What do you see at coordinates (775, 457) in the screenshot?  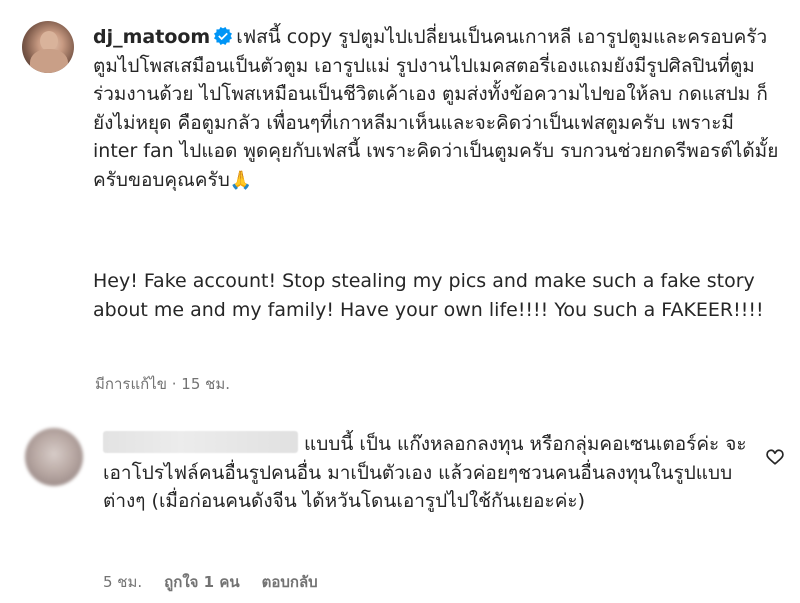 I see `heart-outline-icon` at bounding box center [775, 457].